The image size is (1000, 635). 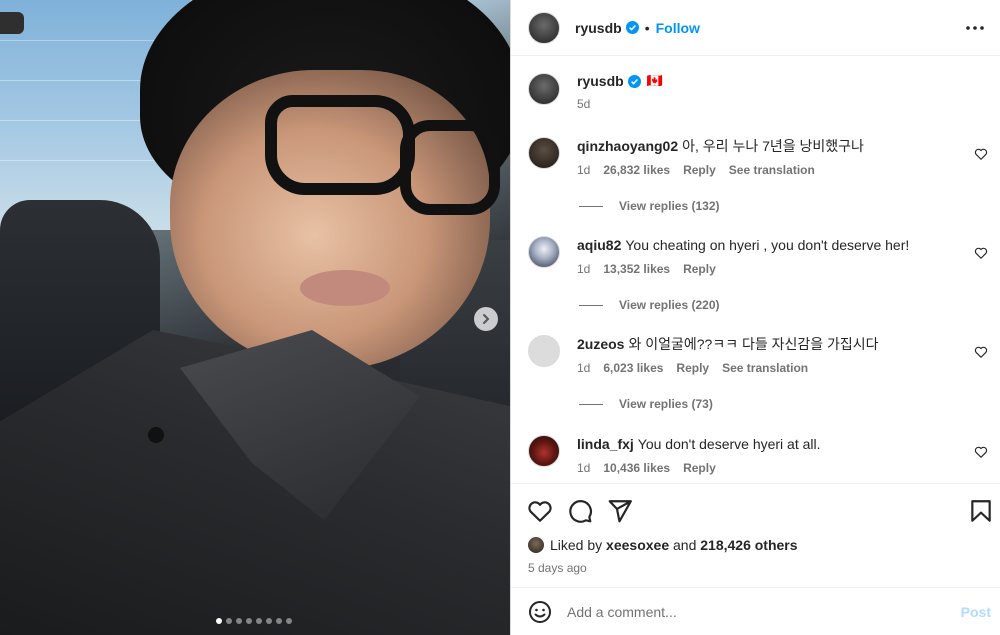 I want to click on likes-joiner: and, so click(x=685, y=545).